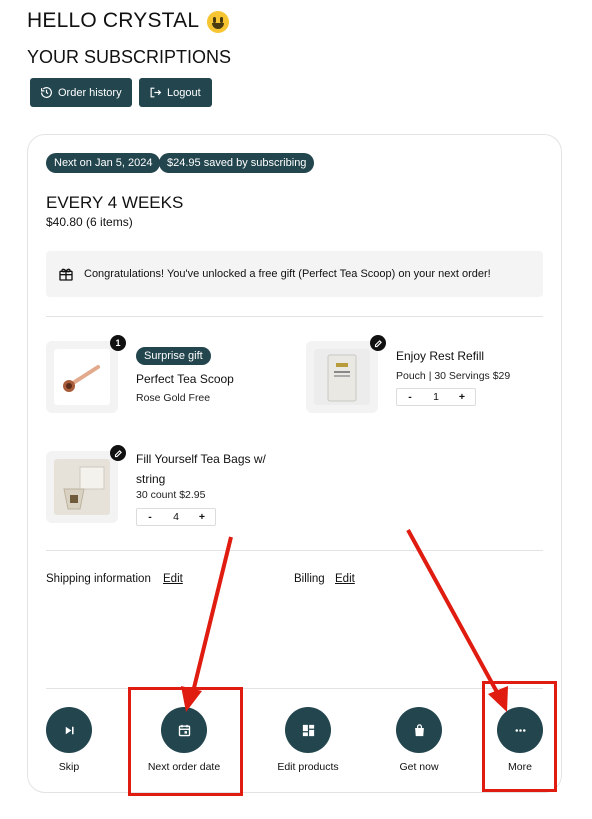 This screenshot has width=592, height=819. I want to click on annotation-arrowhead, so click(191, 699).